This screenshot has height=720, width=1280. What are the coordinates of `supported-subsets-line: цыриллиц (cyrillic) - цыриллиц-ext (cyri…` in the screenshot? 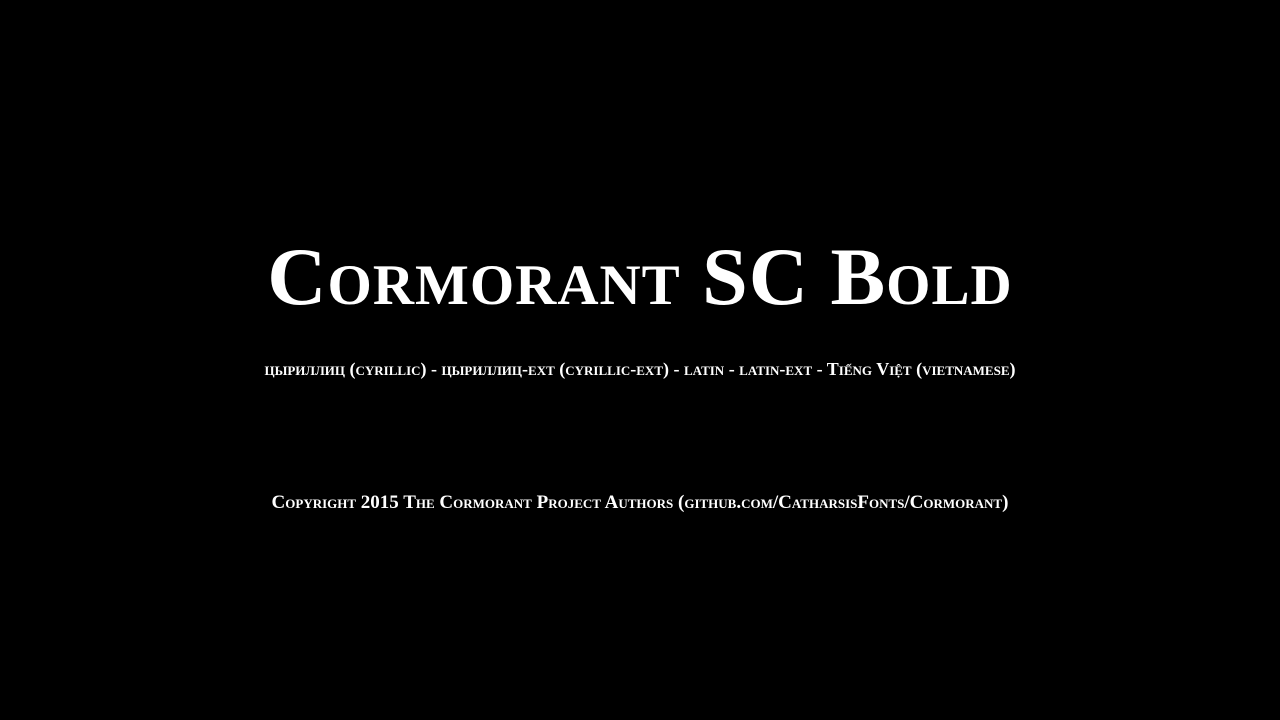 It's located at (640, 369).